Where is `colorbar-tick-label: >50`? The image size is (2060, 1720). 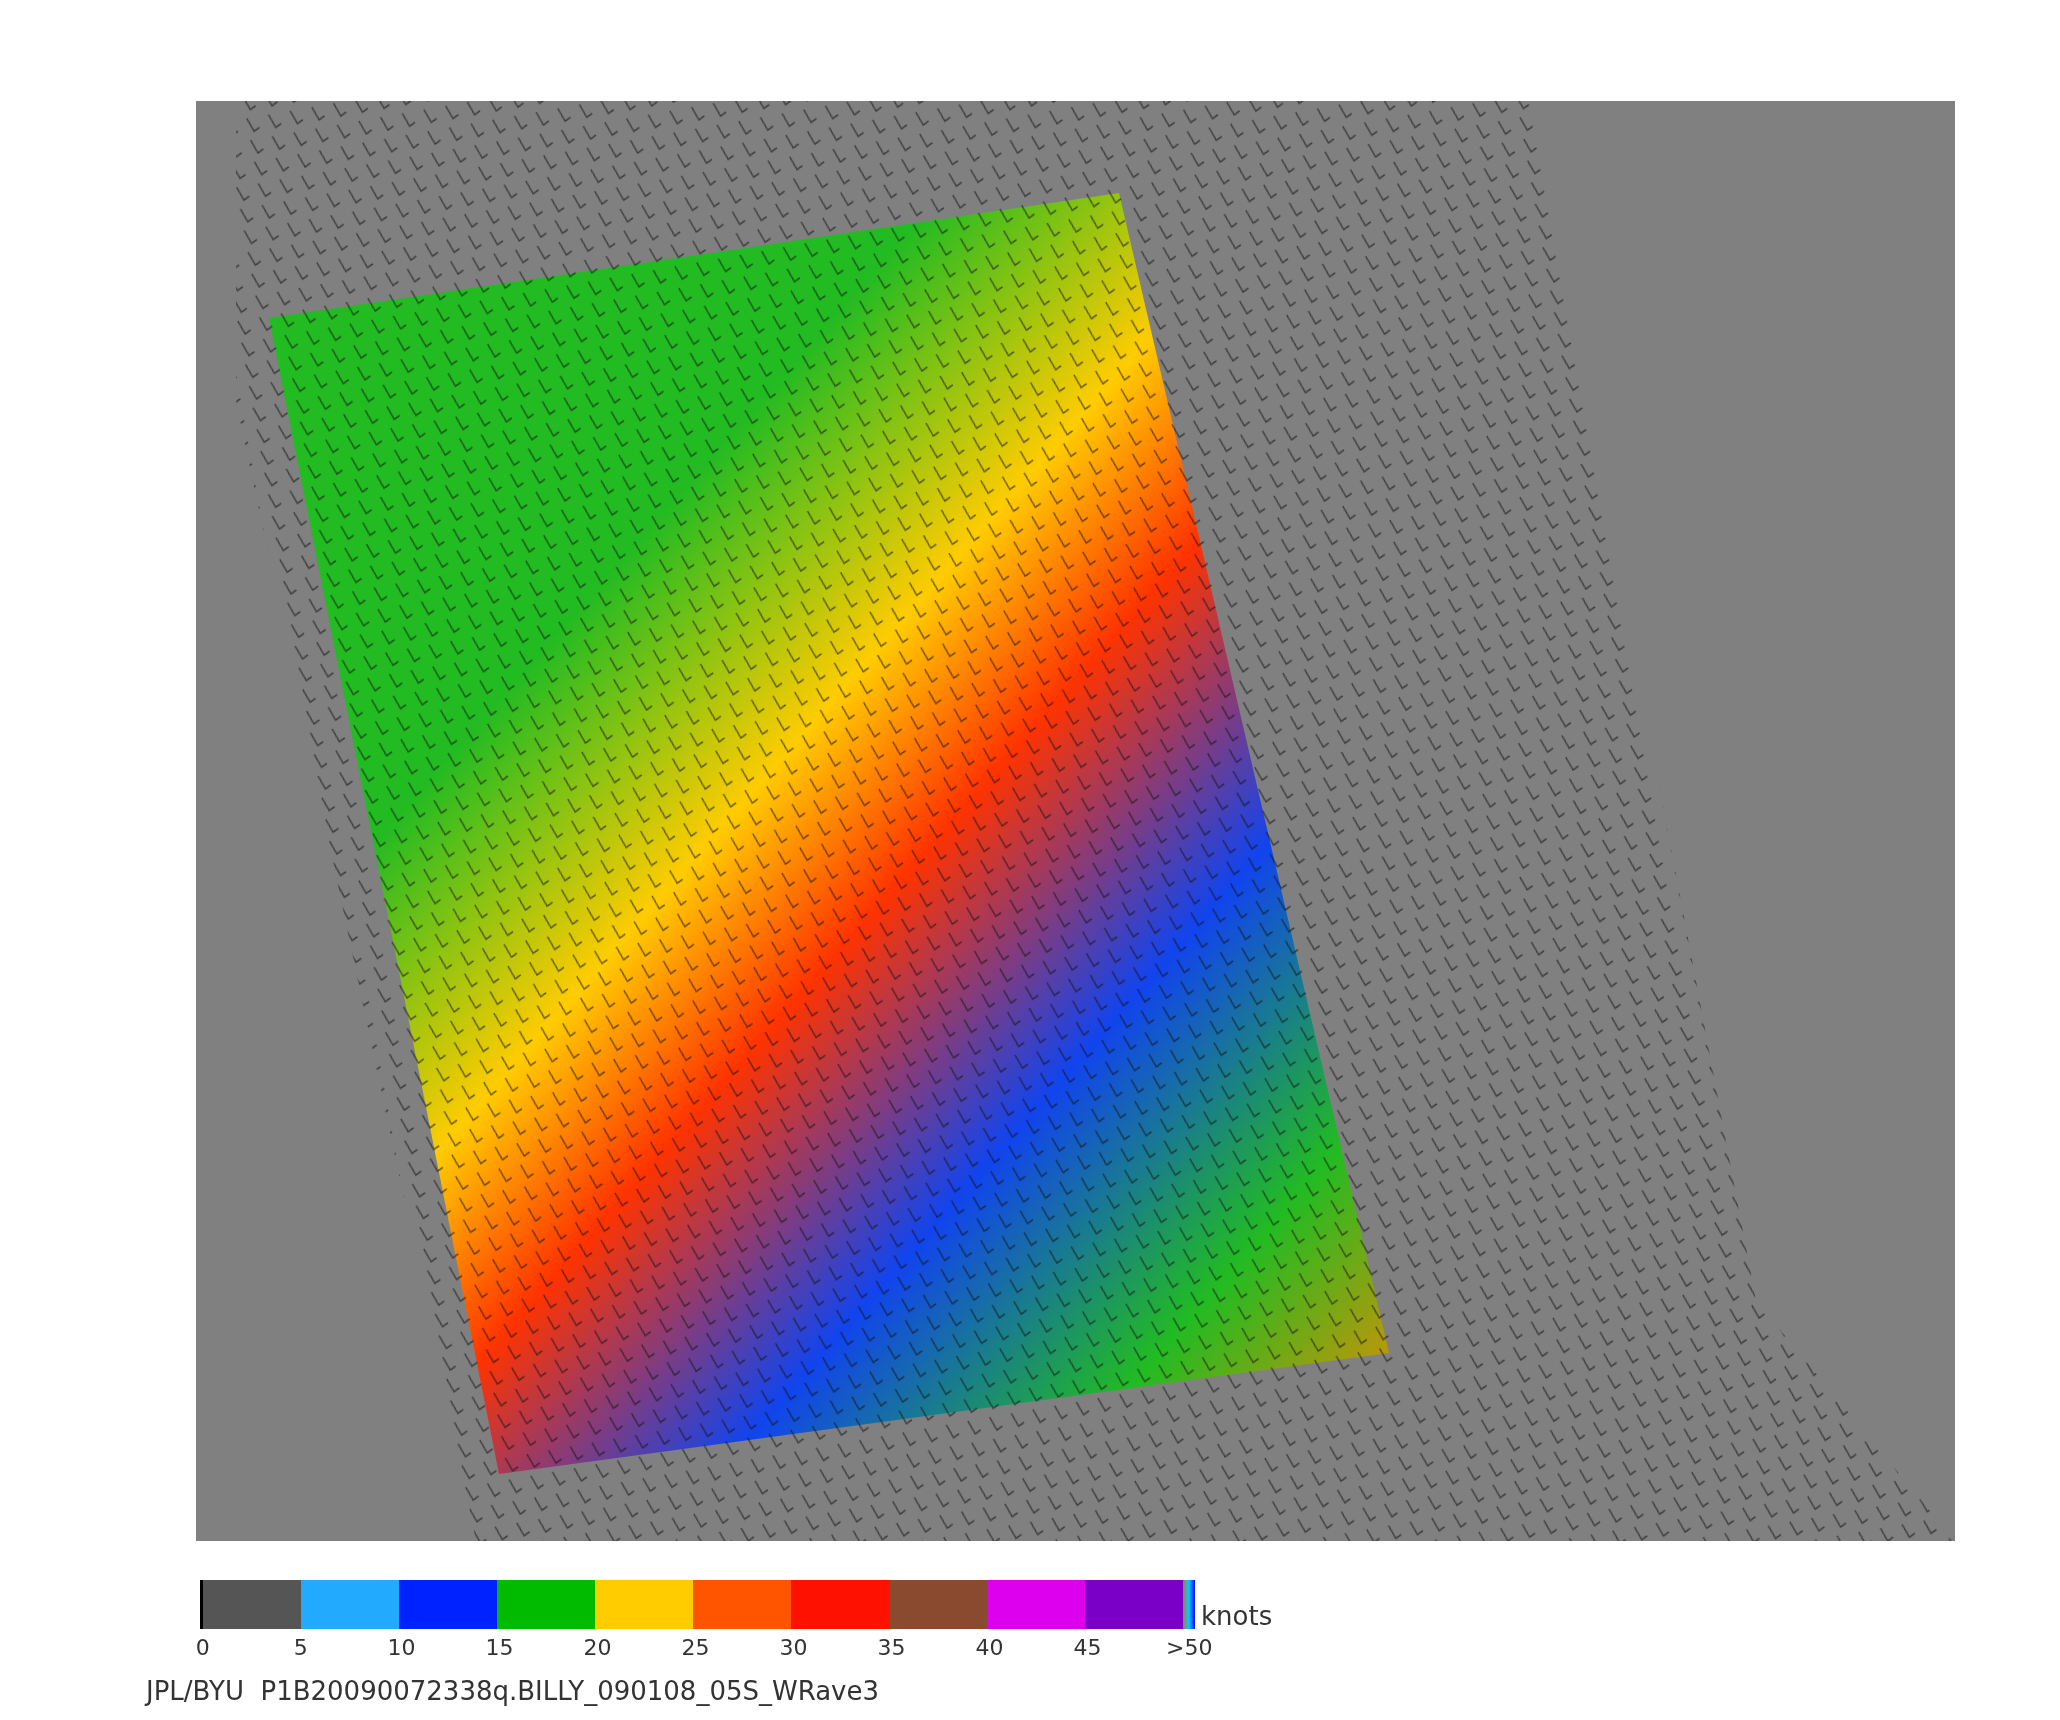 colorbar-tick-label: >50 is located at coordinates (1189, 1647).